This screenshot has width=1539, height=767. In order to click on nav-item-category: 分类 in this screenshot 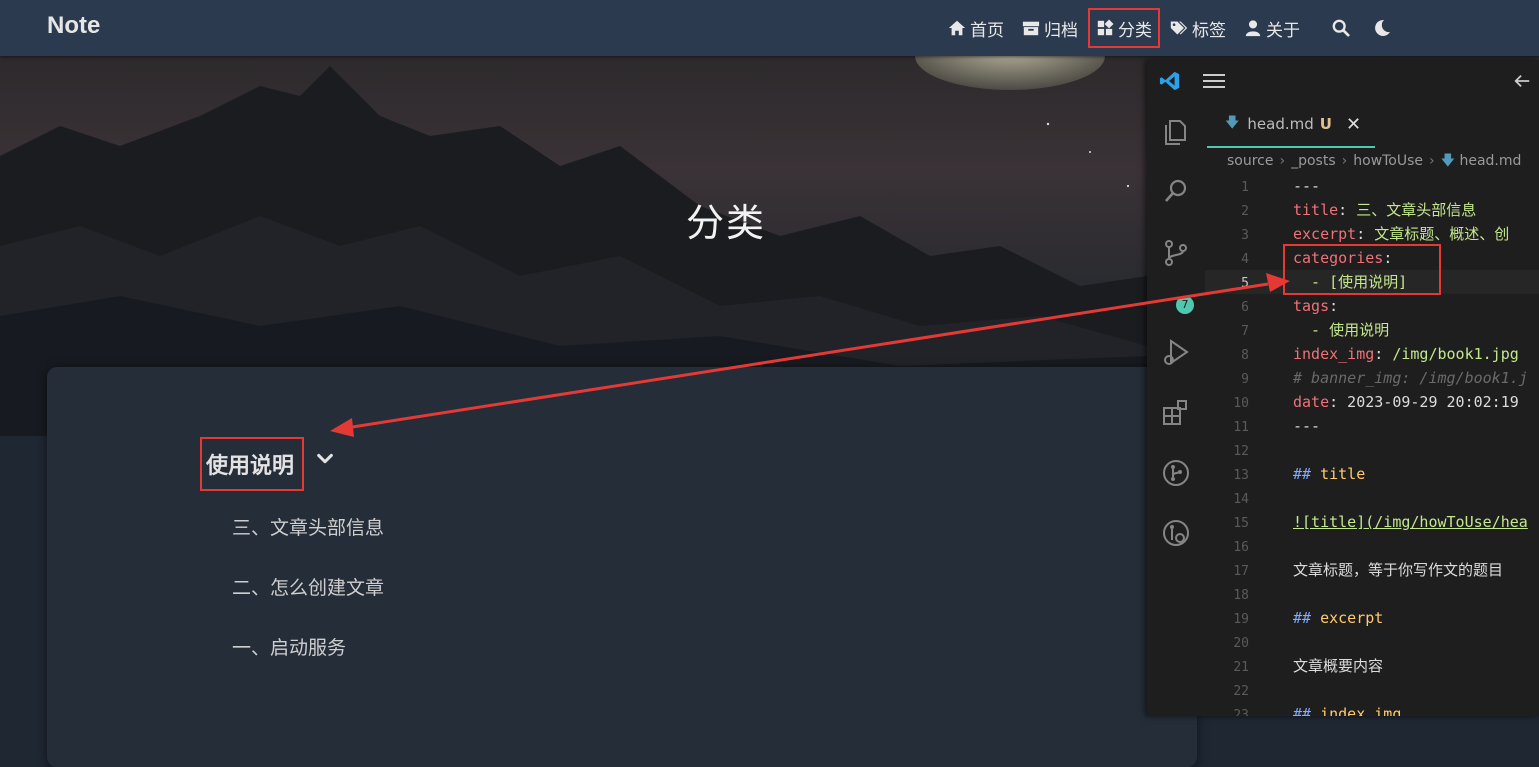, I will do `click(1124, 28)`.